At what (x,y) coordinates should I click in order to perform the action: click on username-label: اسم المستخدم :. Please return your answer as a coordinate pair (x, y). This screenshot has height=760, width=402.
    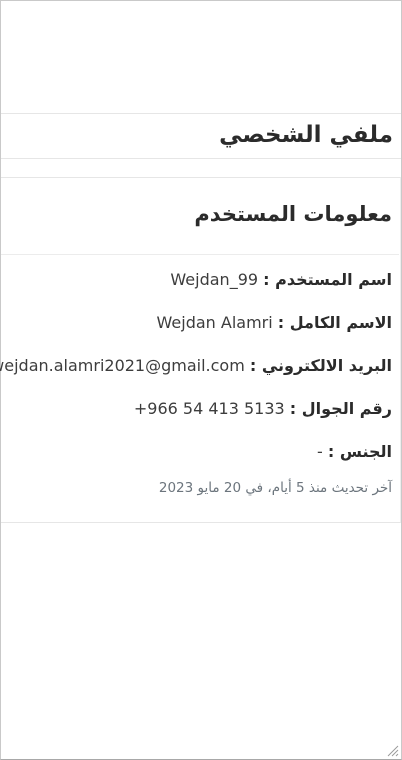
    Looking at the image, I should click on (327, 279).